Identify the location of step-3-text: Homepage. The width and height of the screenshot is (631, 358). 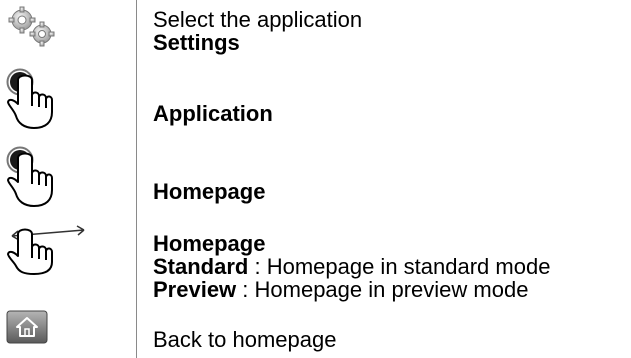
(209, 191).